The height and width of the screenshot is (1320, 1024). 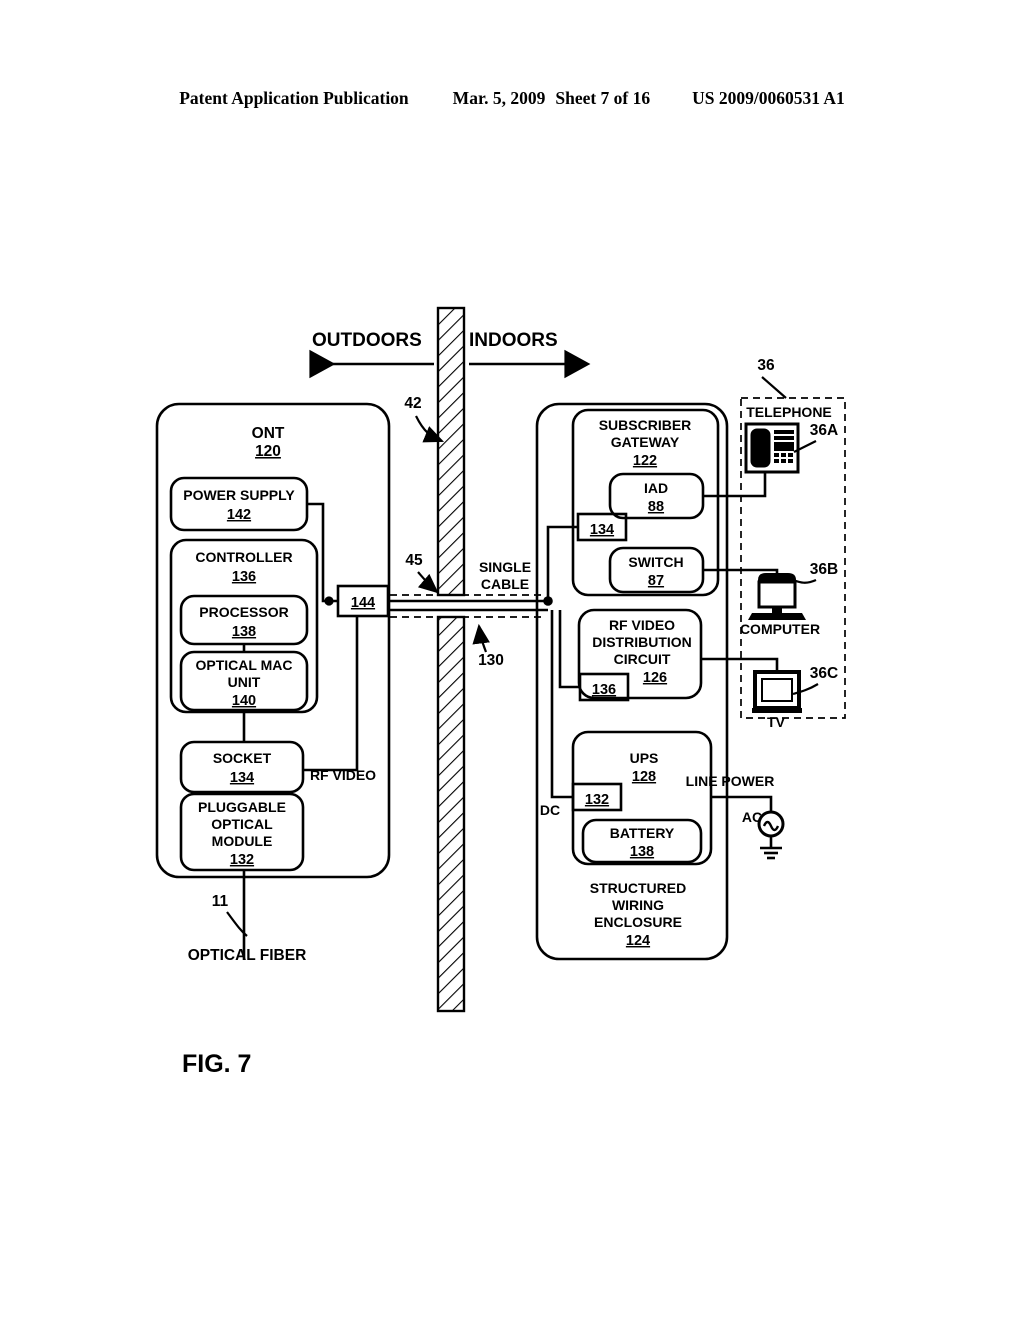 I want to click on indoors-indicator: INDOORS, so click(x=530, y=354).